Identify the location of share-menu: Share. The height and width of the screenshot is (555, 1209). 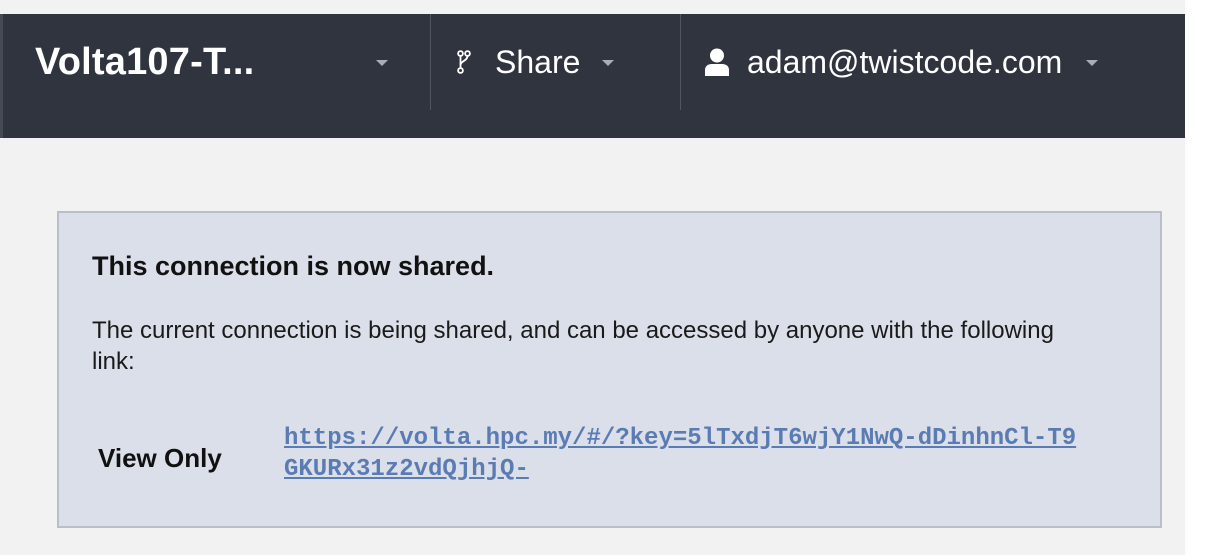
(536, 62).